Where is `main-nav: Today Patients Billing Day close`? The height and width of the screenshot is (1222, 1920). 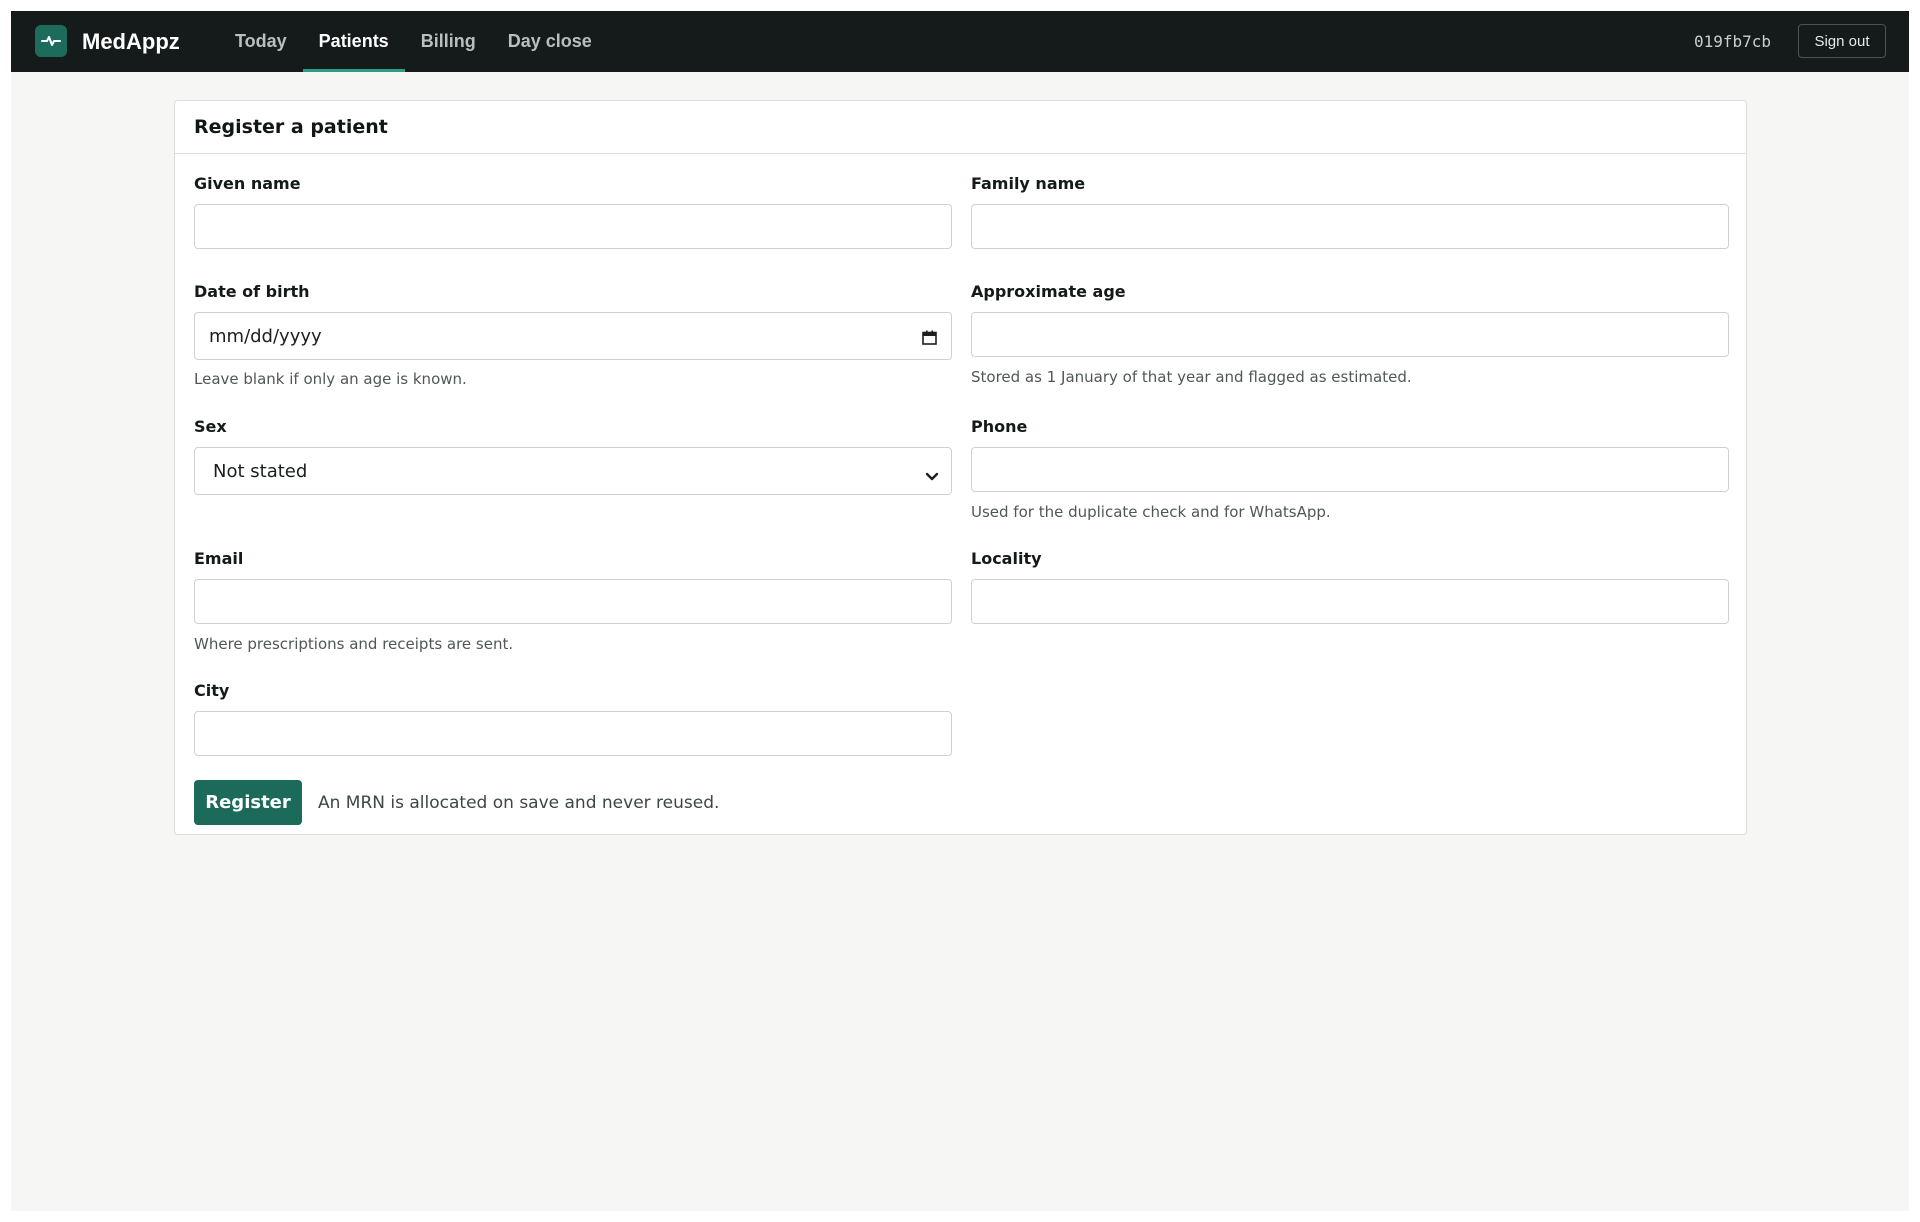
main-nav: Today Patients Billing Day close is located at coordinates (413, 41).